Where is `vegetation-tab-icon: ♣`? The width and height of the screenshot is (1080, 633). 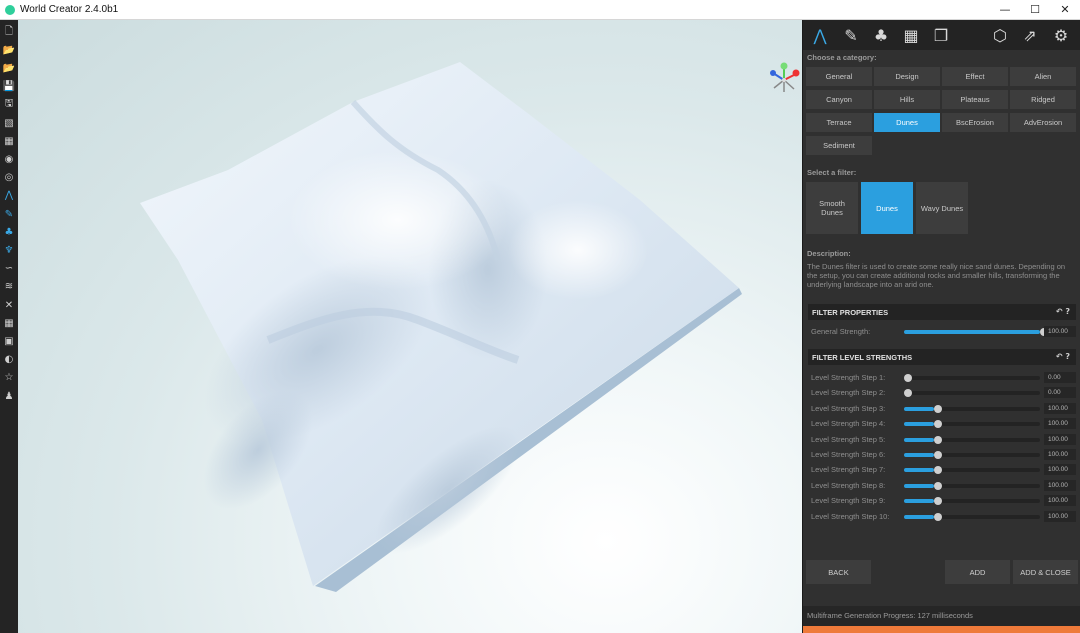
vegetation-tab-icon: ♣ is located at coordinates (881, 35).